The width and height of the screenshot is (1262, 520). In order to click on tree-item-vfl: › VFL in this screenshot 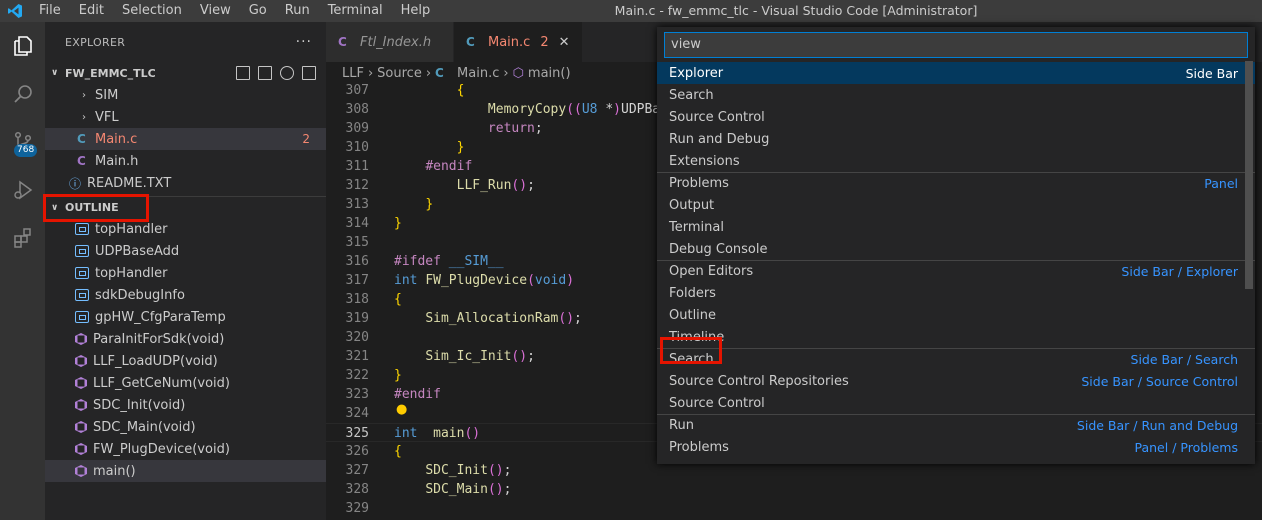, I will do `click(185, 117)`.